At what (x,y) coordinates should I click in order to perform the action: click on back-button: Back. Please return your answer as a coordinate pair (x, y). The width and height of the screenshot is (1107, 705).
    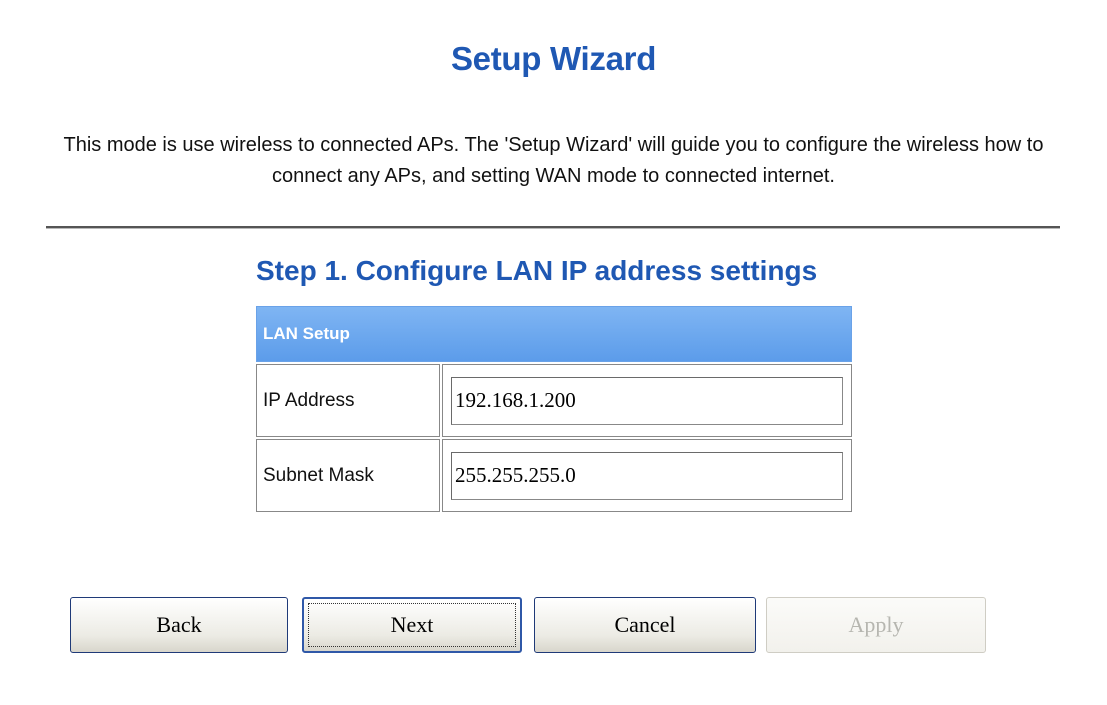
    Looking at the image, I should click on (179, 625).